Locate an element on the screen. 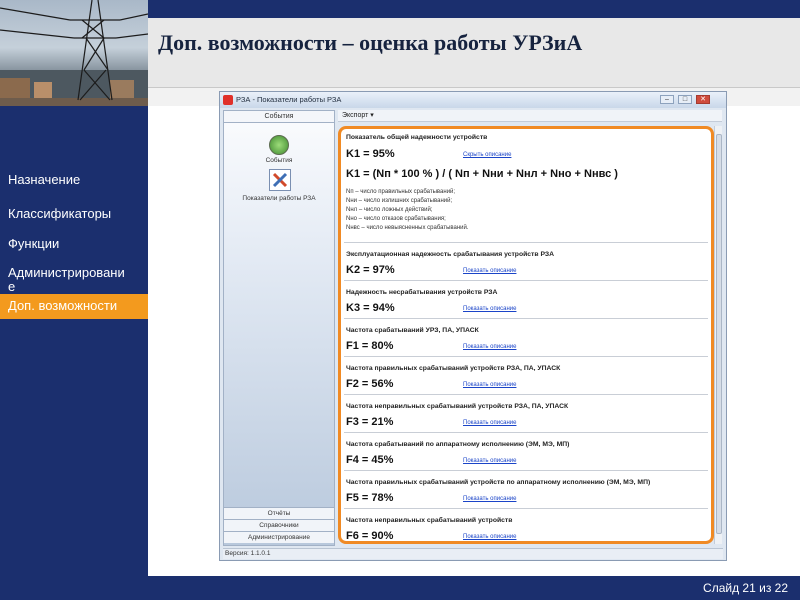  version-label: Версия: 1.1.0.1 is located at coordinates (248, 553).